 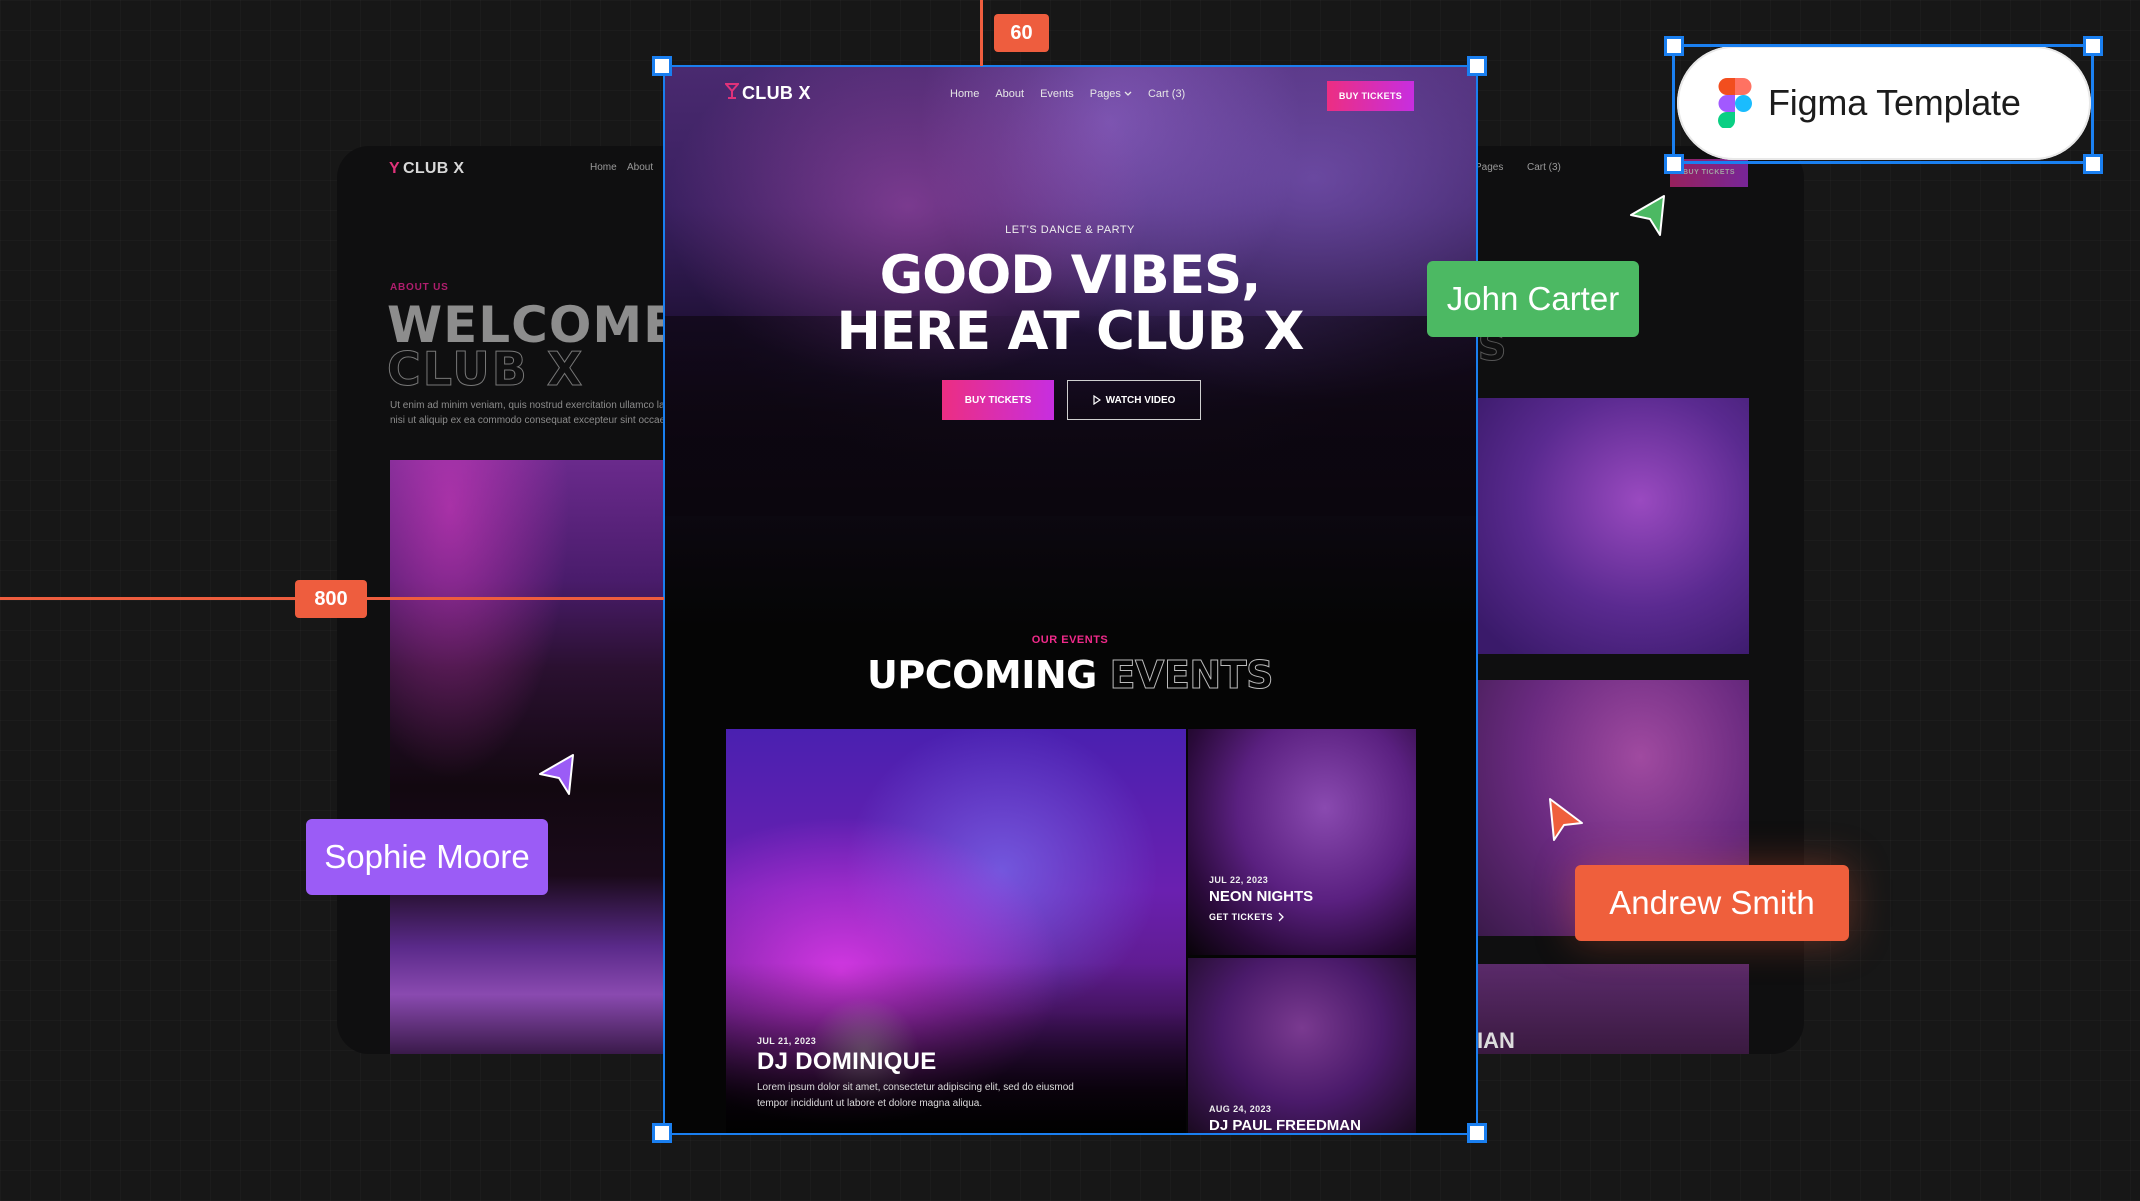 What do you see at coordinates (1613, 526) in the screenshot?
I see `bg-dj-photo` at bounding box center [1613, 526].